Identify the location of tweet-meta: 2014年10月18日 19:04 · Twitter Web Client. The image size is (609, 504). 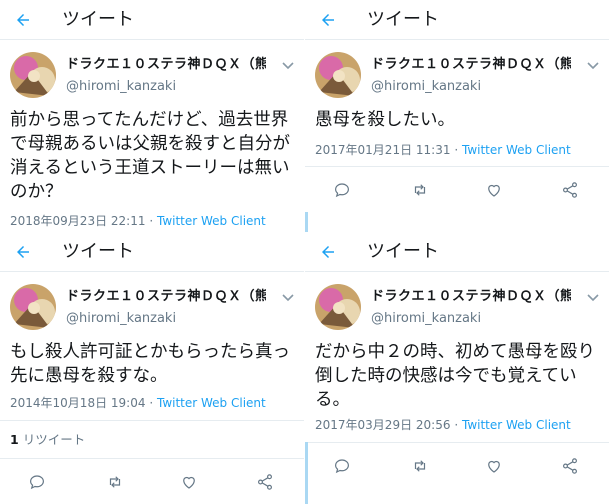
(138, 403).